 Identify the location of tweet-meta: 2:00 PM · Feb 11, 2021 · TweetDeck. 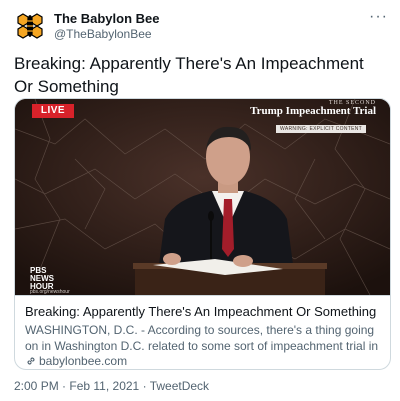
(111, 386).